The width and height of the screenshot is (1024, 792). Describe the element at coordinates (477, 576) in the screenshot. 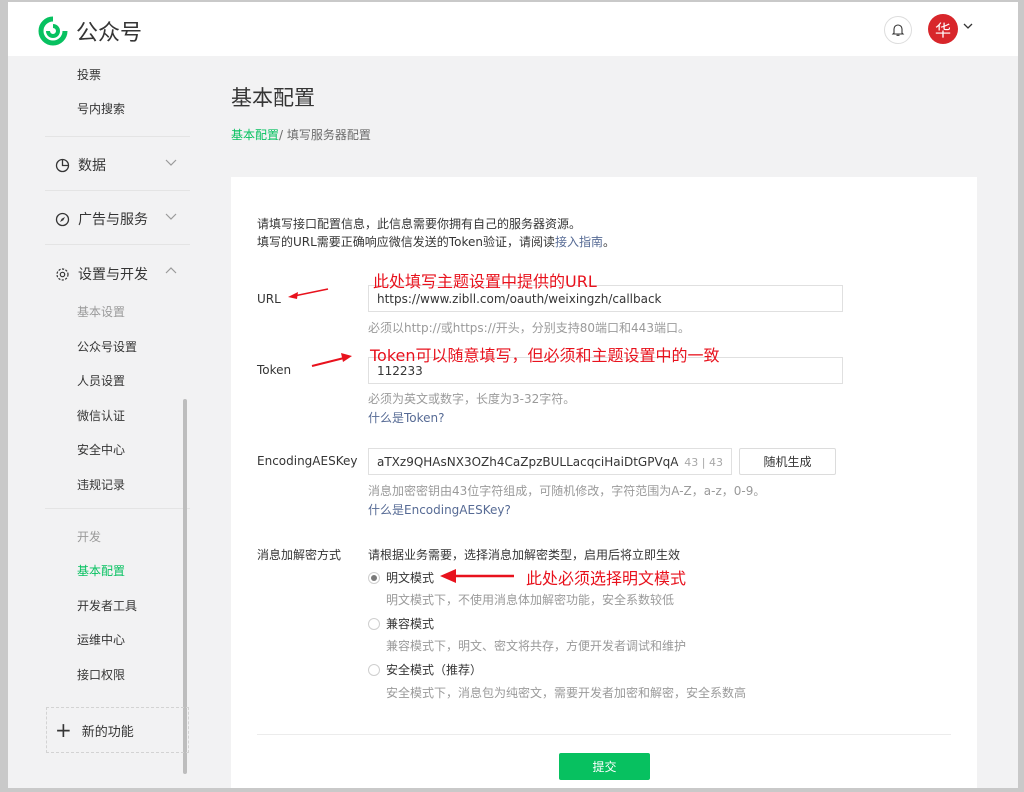

I see `arrow-mode-icon` at that location.